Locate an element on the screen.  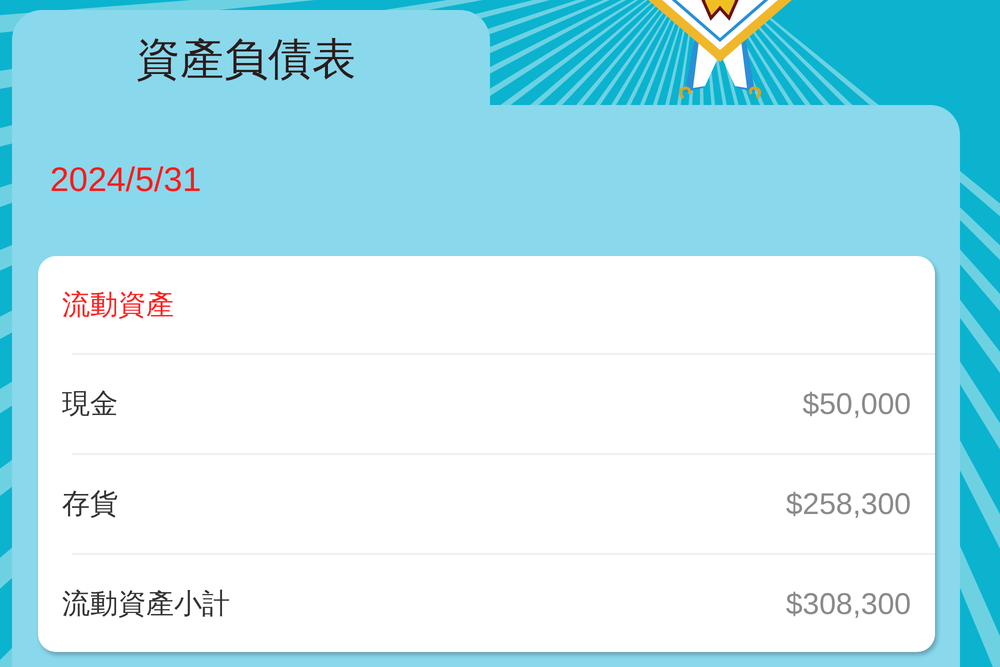
item-amount: $258,300 is located at coordinates (848, 504).